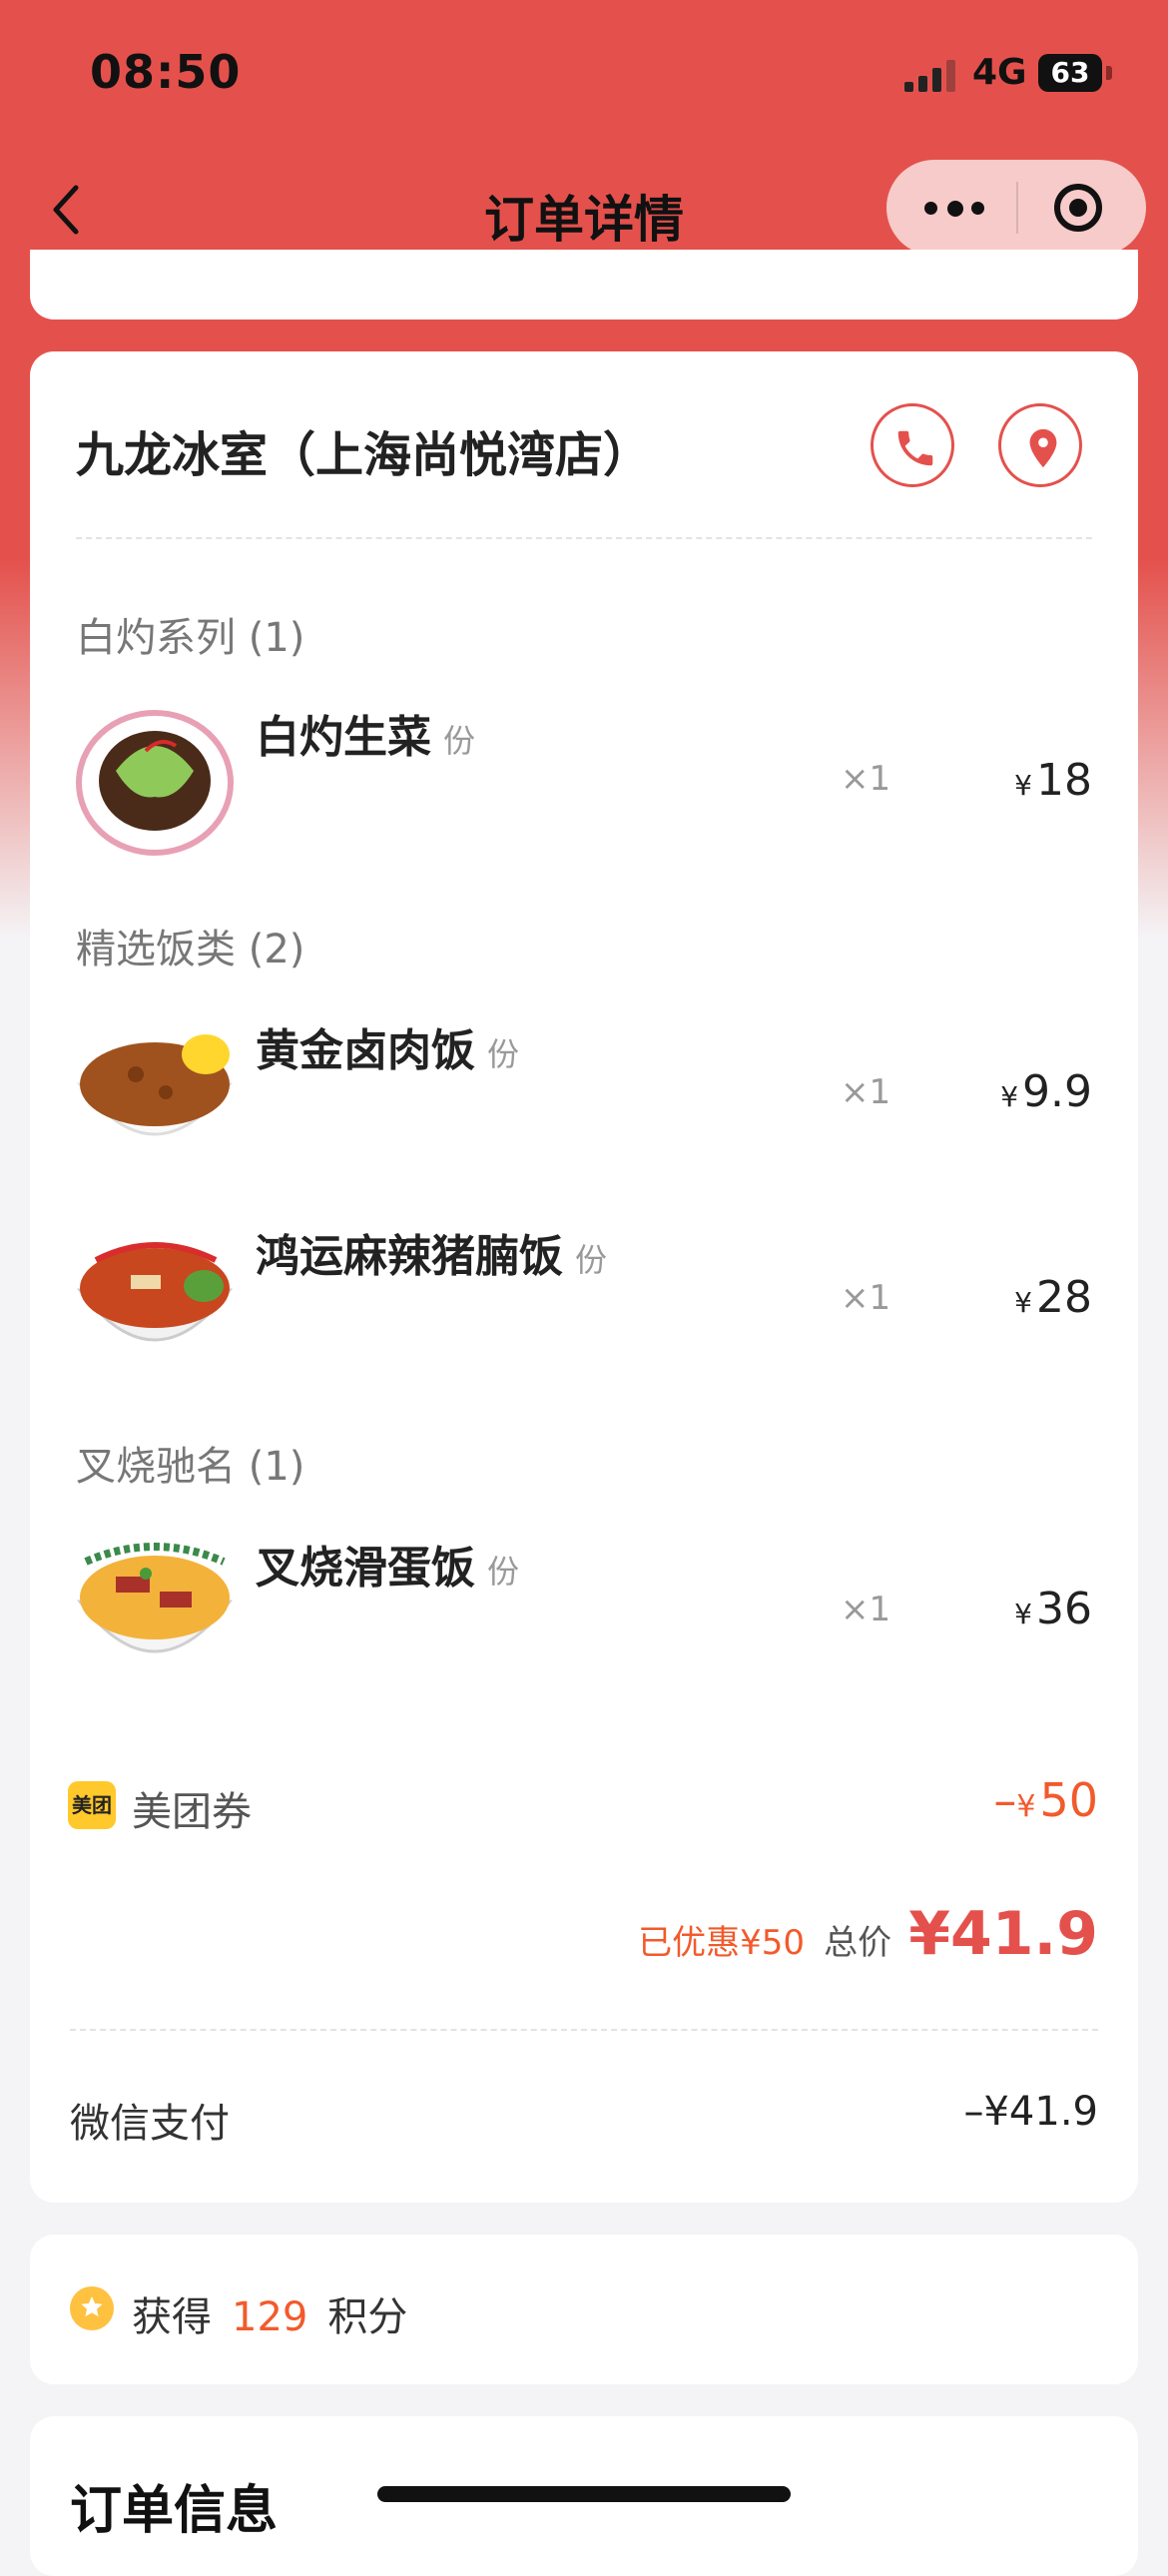 This screenshot has width=1168, height=2576. I want to click on location-button, so click(1040, 445).